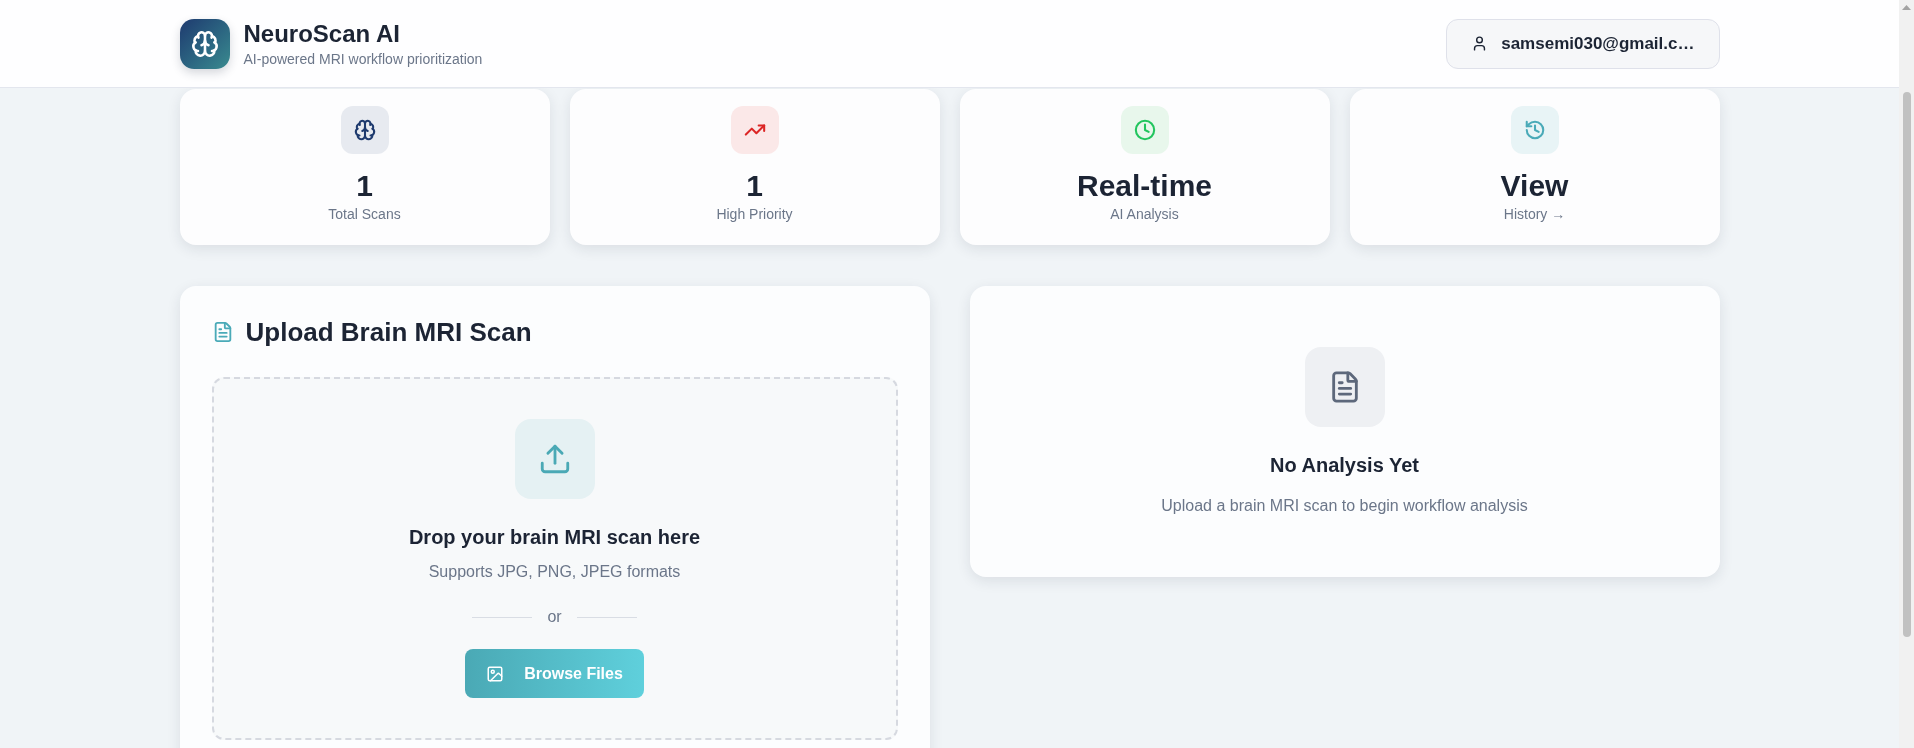 The width and height of the screenshot is (1914, 748). I want to click on scrollbar-thumb, so click(1906, 364).